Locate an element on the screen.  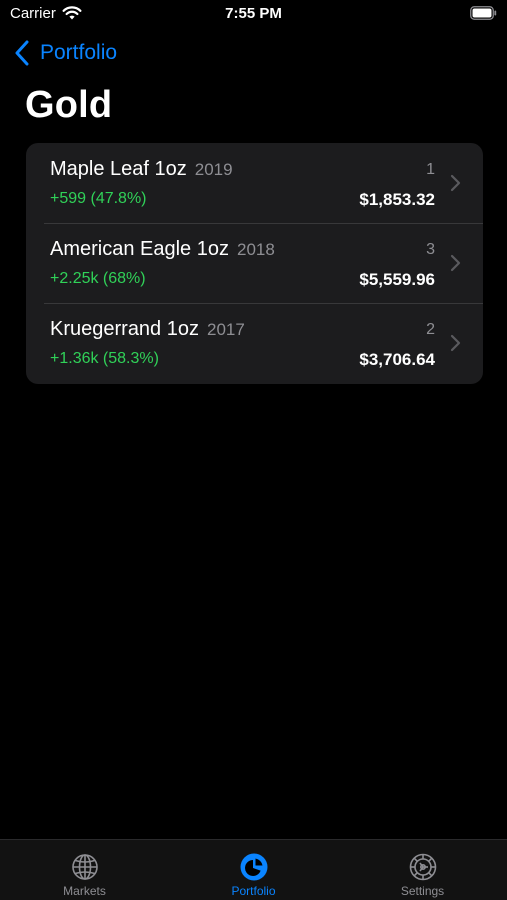
tab-settings: Settings is located at coordinates (422, 870).